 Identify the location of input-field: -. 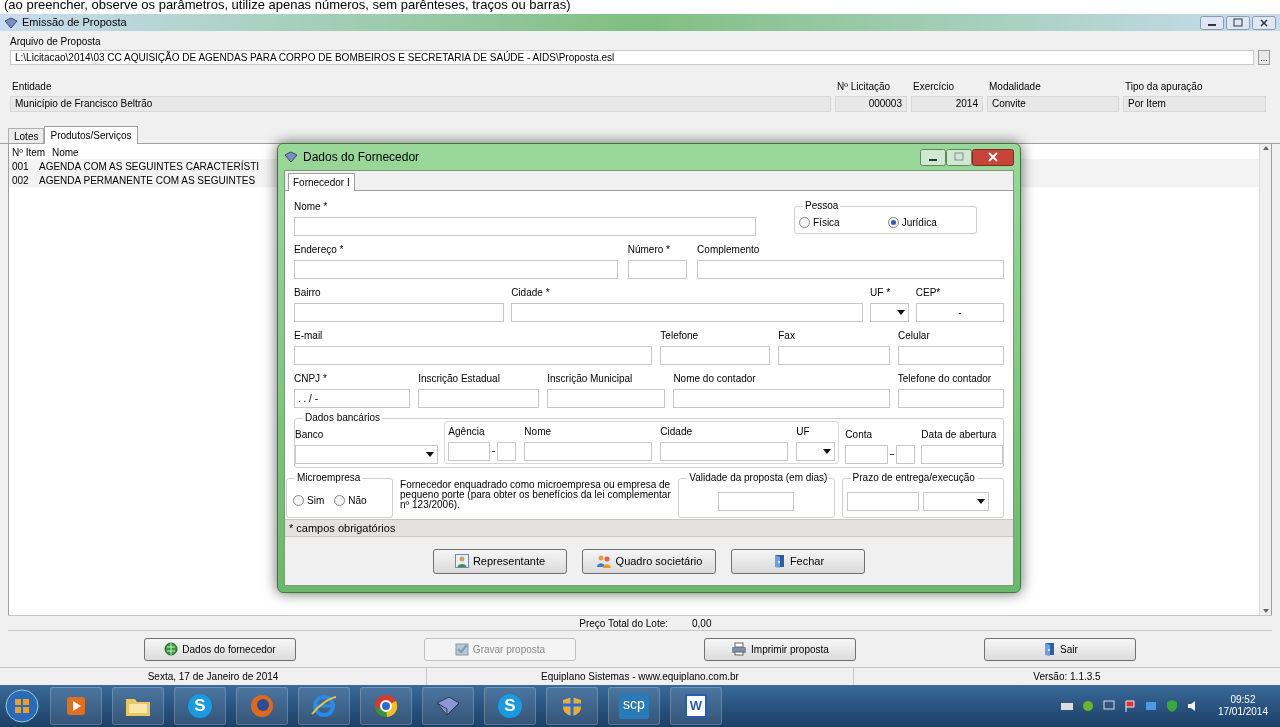
(959, 312).